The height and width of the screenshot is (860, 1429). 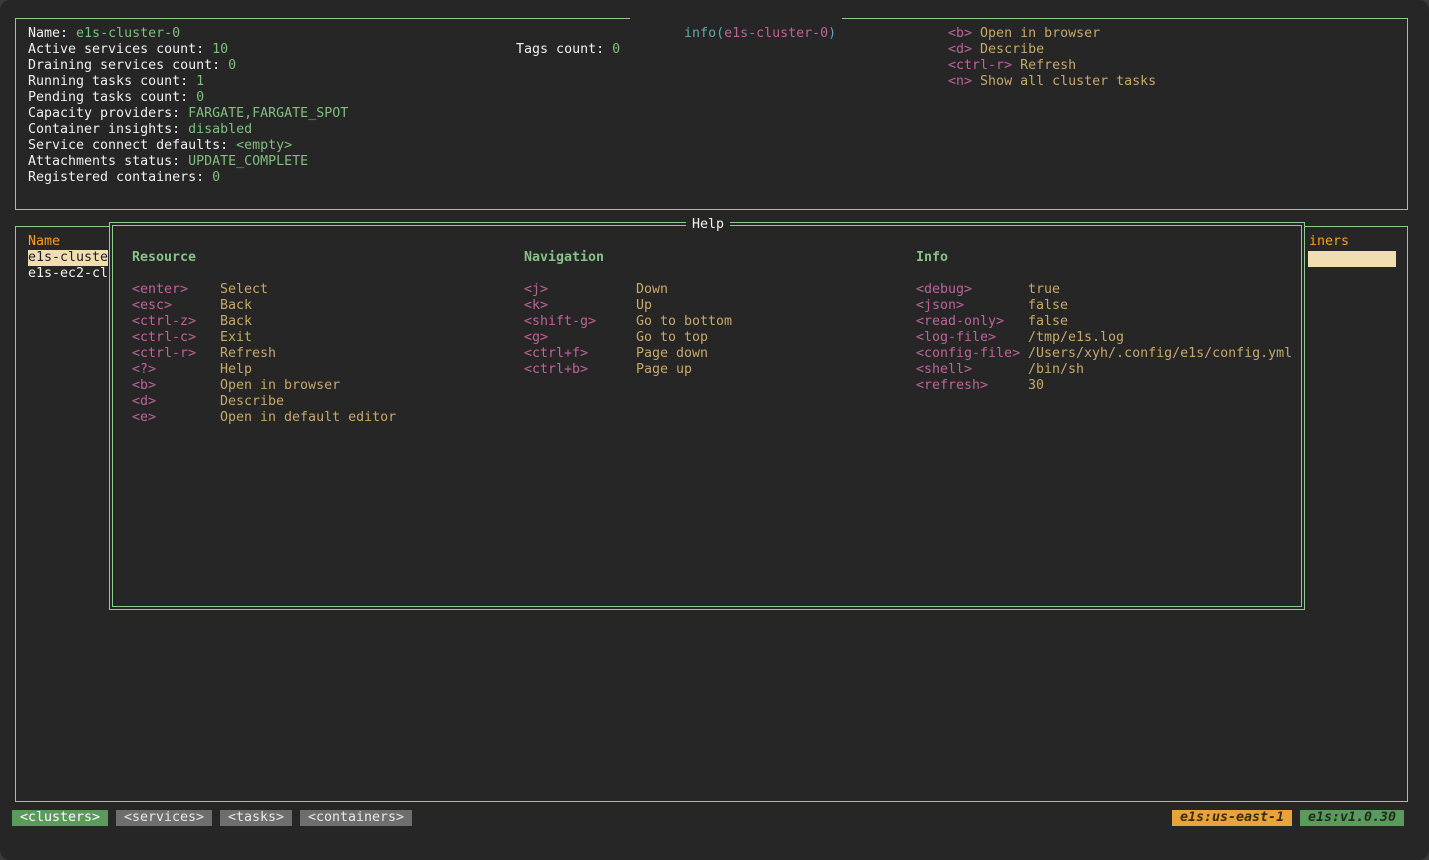 I want to click on info-field: Running tasks count: 1, so click(x=116, y=82).